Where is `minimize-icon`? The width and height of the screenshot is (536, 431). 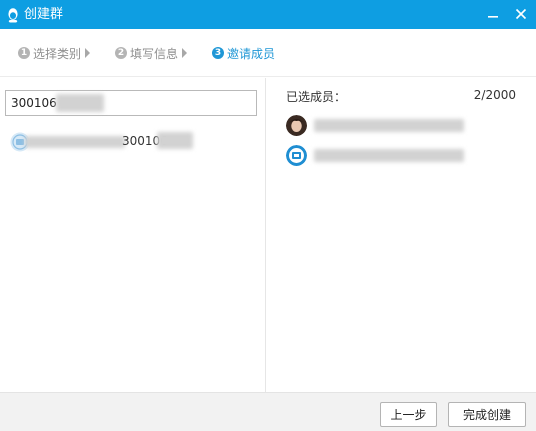 minimize-icon is located at coordinates (493, 14).